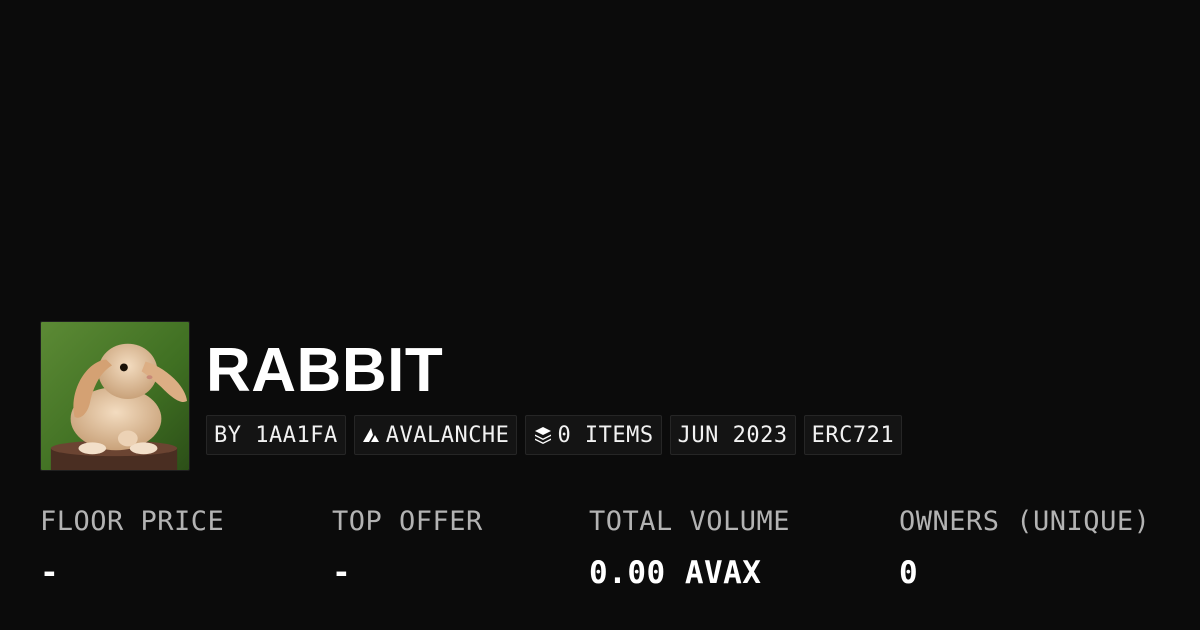 Image resolution: width=1200 pixels, height=630 pixels. I want to click on creator-tag: BY 1AA1FA, so click(276, 435).